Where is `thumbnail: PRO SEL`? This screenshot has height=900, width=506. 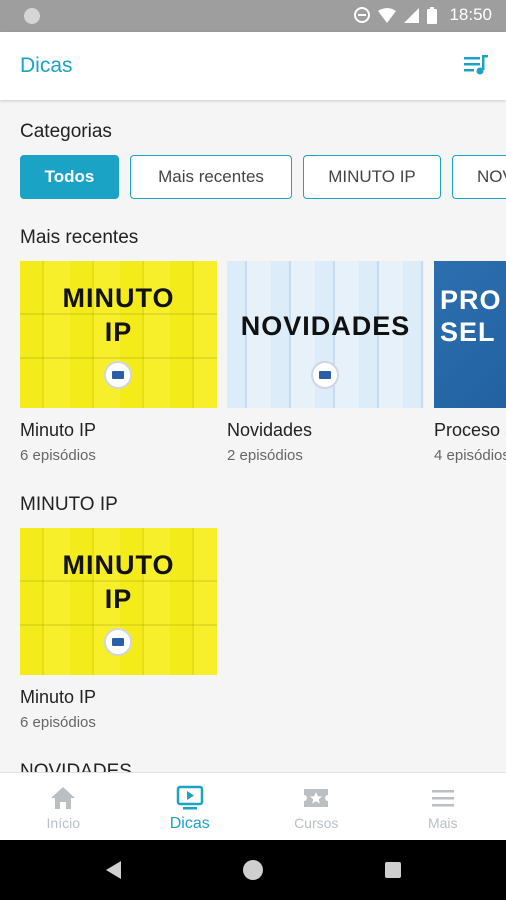 thumbnail: PRO SEL is located at coordinates (470, 334).